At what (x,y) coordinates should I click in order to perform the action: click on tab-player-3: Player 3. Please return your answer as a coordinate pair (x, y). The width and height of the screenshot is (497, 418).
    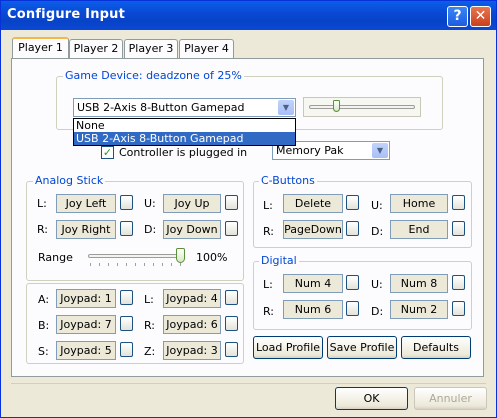
    Looking at the image, I should click on (151, 48).